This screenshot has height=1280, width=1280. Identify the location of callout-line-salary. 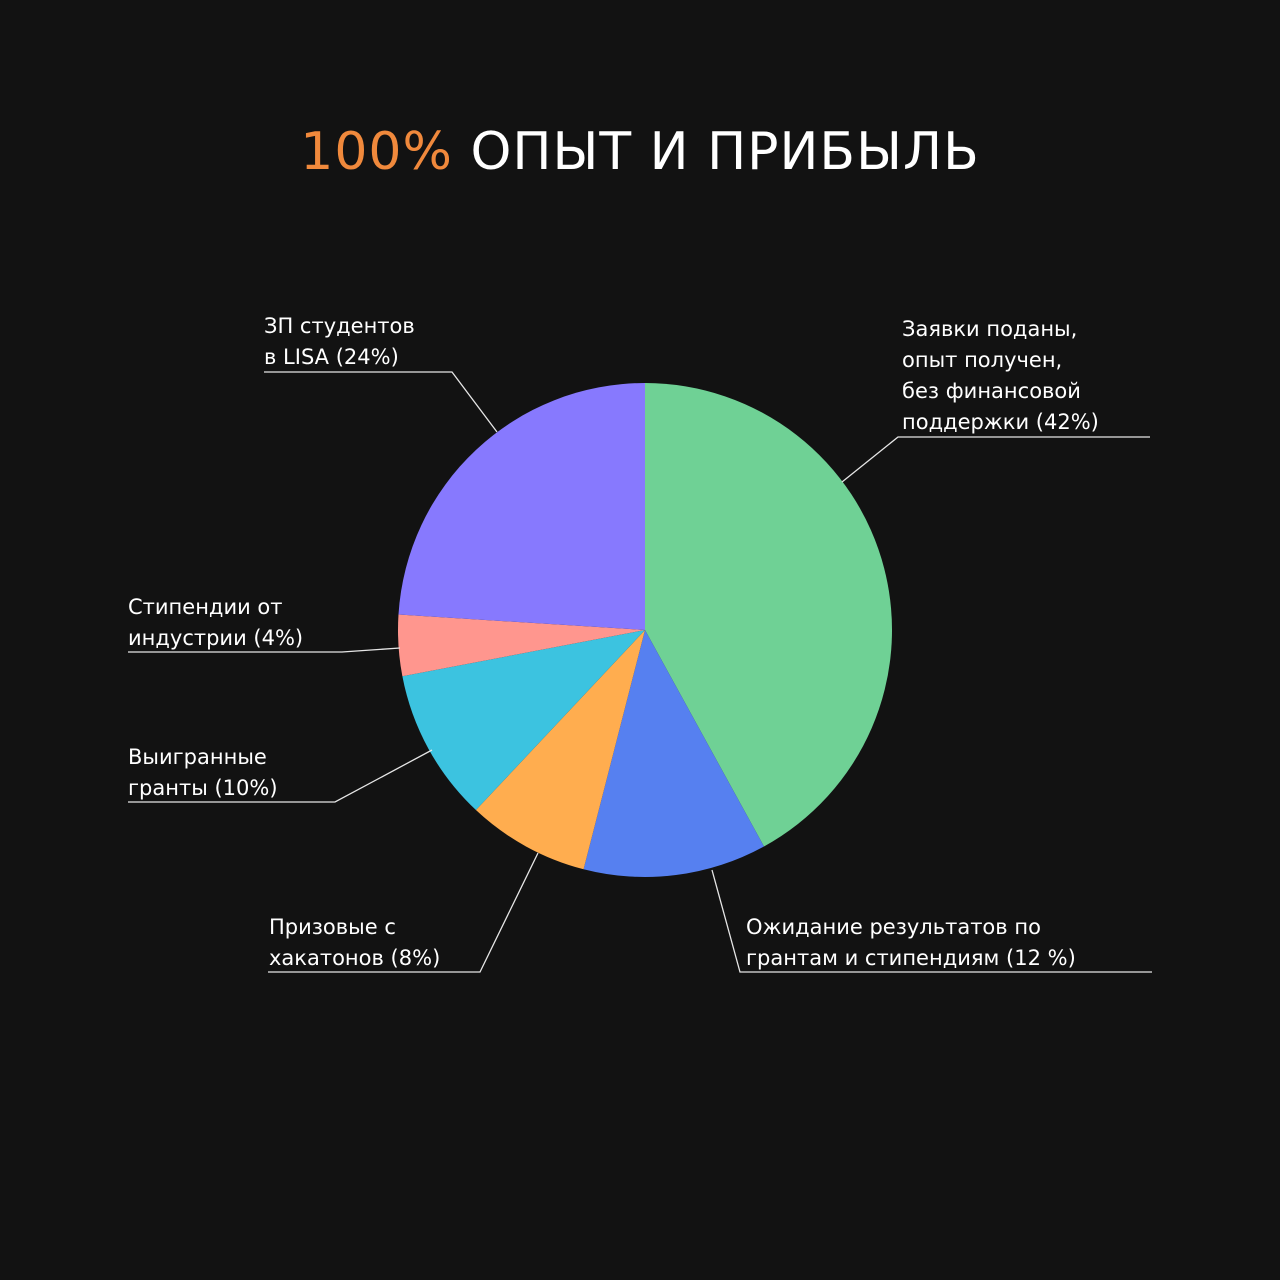
(381, 402).